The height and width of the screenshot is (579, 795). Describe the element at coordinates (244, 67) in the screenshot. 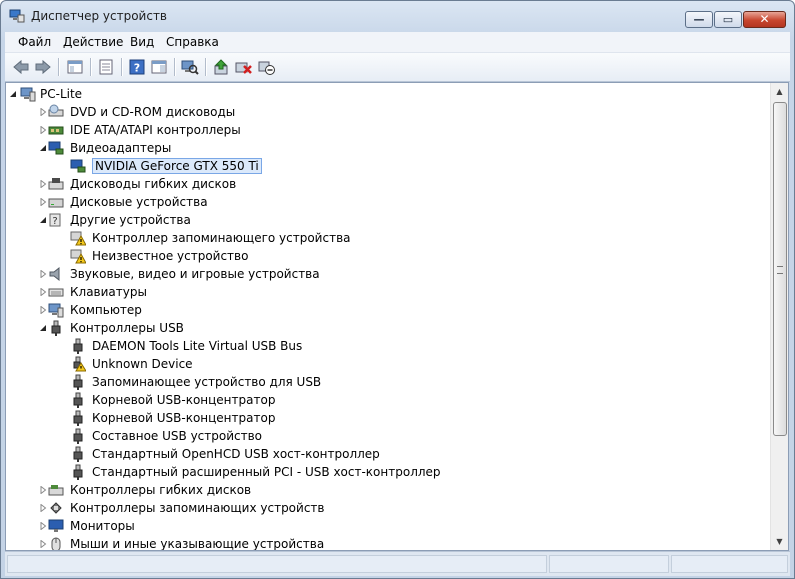

I see `uninstall-button` at that location.